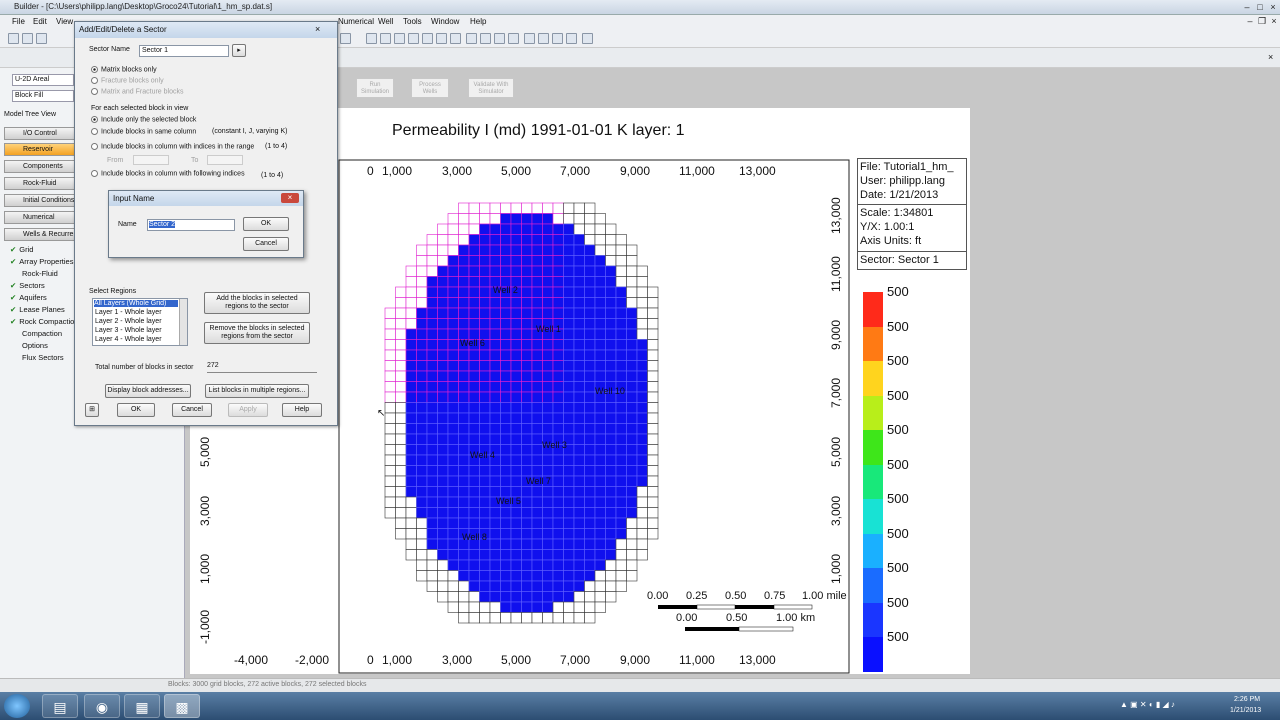 This screenshot has height=720, width=1280. Describe the element at coordinates (491, 88) in the screenshot. I see `validate-button: Validate With Simulator` at that location.